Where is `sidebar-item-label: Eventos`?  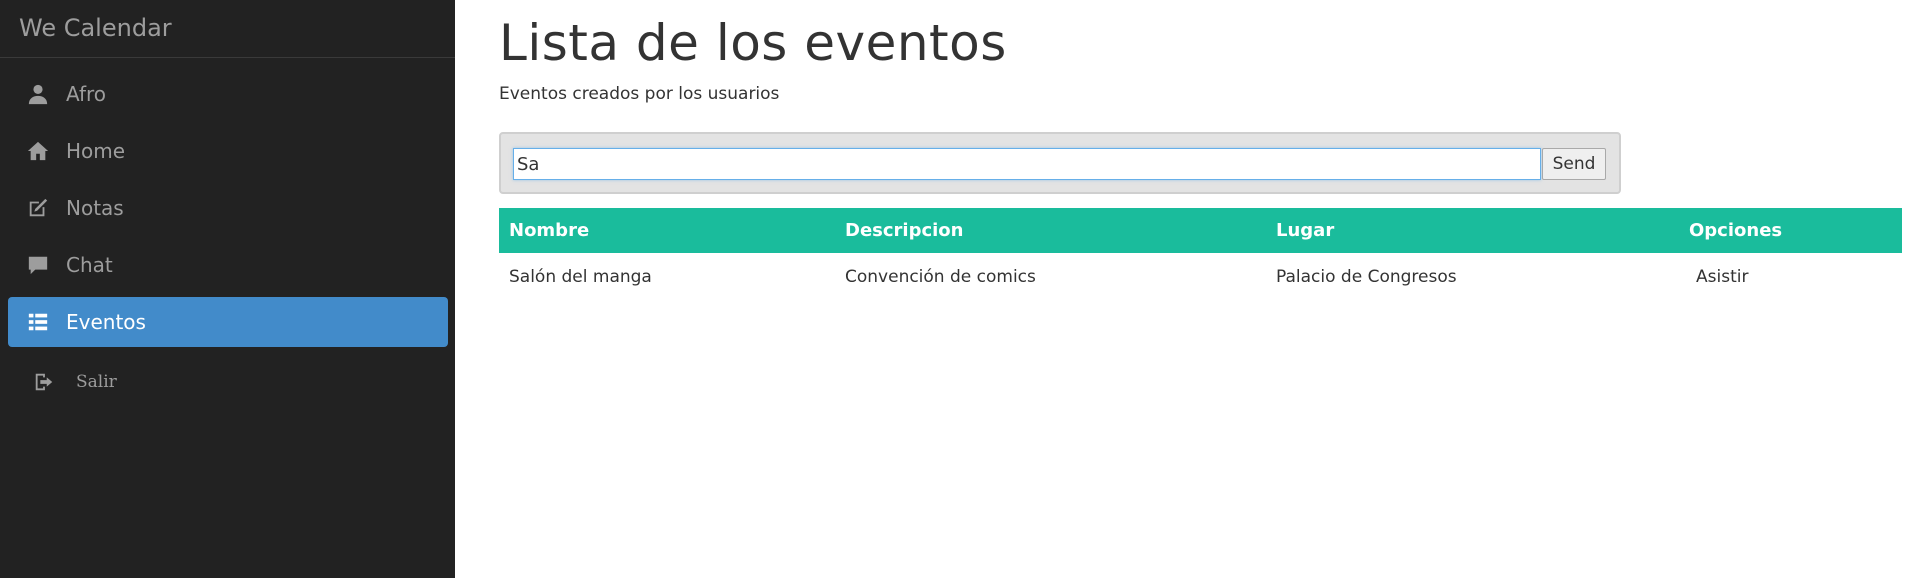 sidebar-item-label: Eventos is located at coordinates (106, 322).